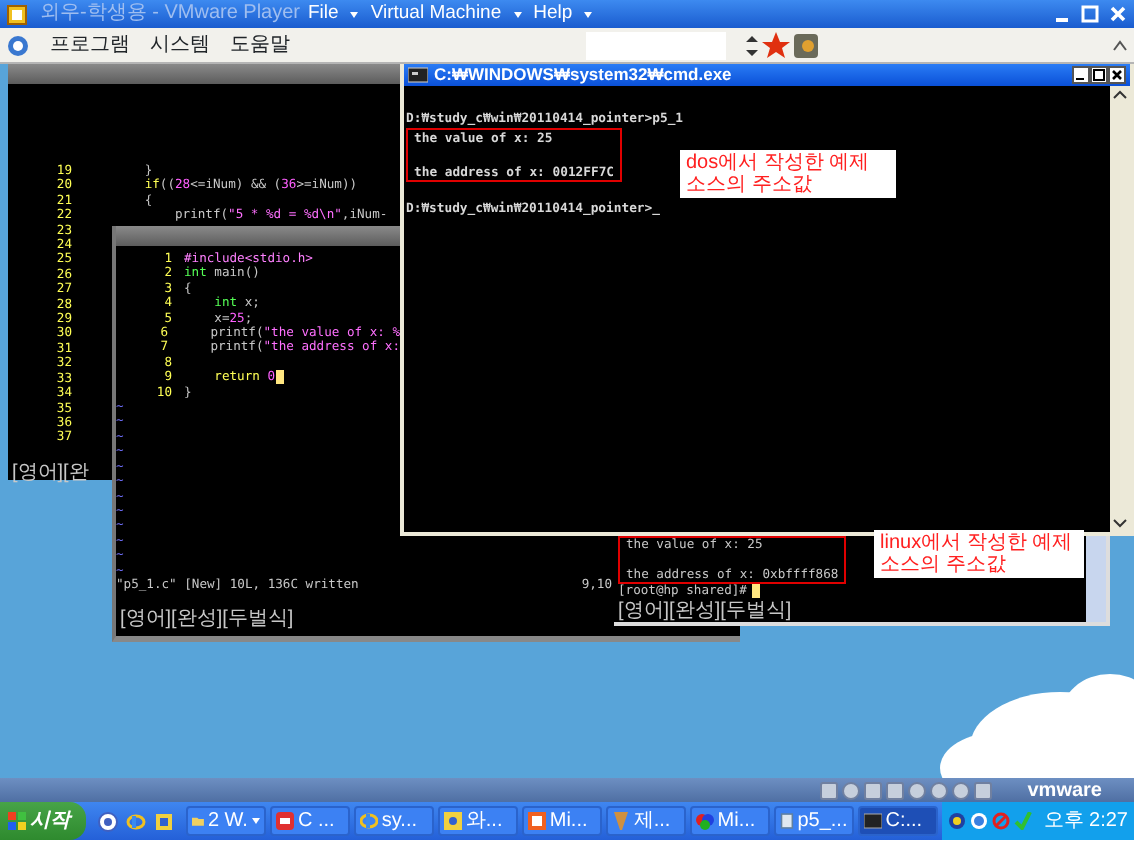  I want to click on star-icon, so click(775, 45).